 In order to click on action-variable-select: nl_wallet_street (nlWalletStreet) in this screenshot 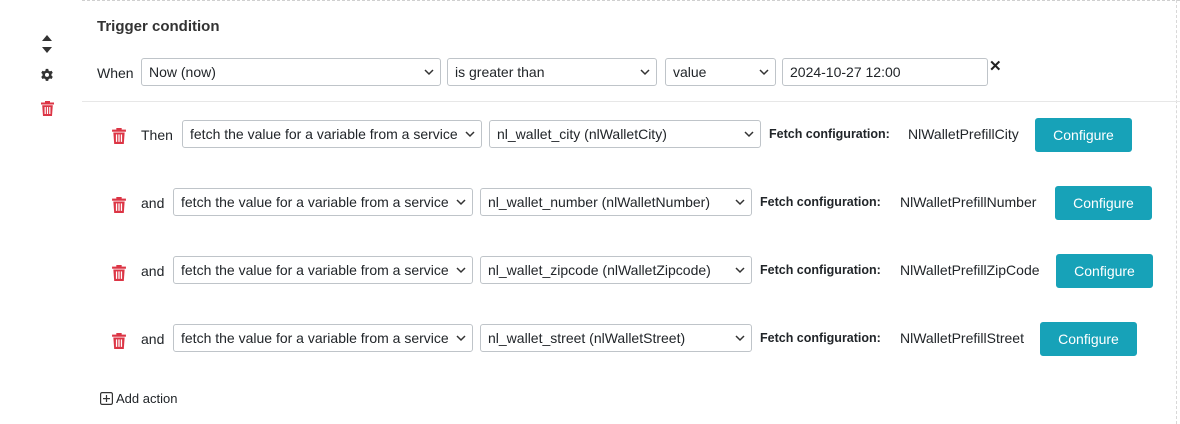, I will do `click(616, 338)`.